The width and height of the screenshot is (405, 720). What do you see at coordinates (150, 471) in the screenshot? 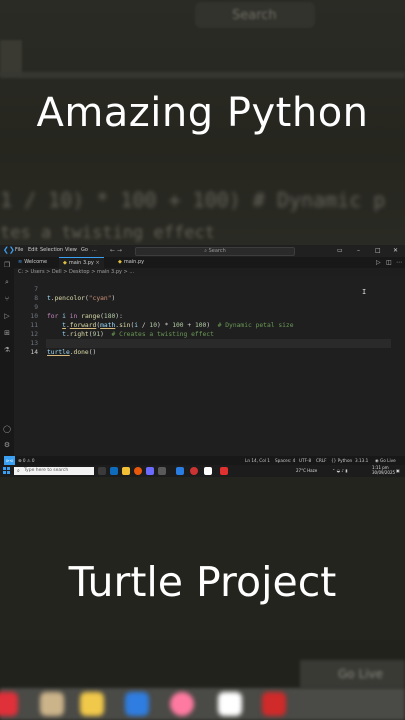
I see `store-icon` at bounding box center [150, 471].